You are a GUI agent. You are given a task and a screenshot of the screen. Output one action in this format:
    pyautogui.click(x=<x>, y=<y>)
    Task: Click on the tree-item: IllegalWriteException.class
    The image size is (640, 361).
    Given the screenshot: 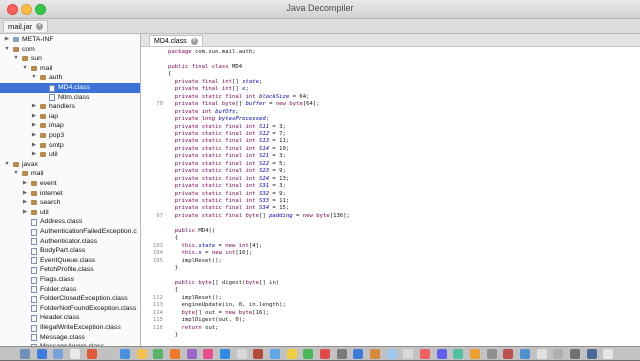 What is the action you would take?
    pyautogui.click(x=70, y=328)
    